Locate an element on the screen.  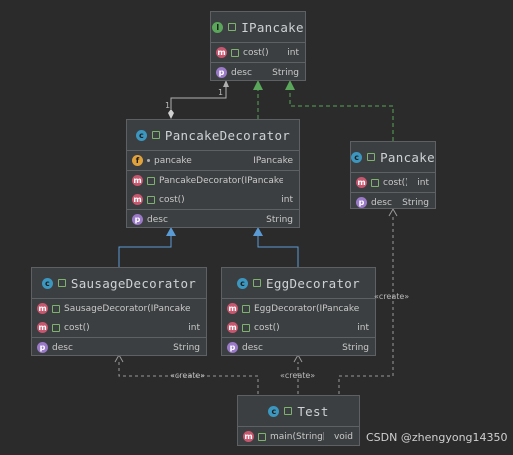
generalization-egg-line is located at coordinates (278, 251).